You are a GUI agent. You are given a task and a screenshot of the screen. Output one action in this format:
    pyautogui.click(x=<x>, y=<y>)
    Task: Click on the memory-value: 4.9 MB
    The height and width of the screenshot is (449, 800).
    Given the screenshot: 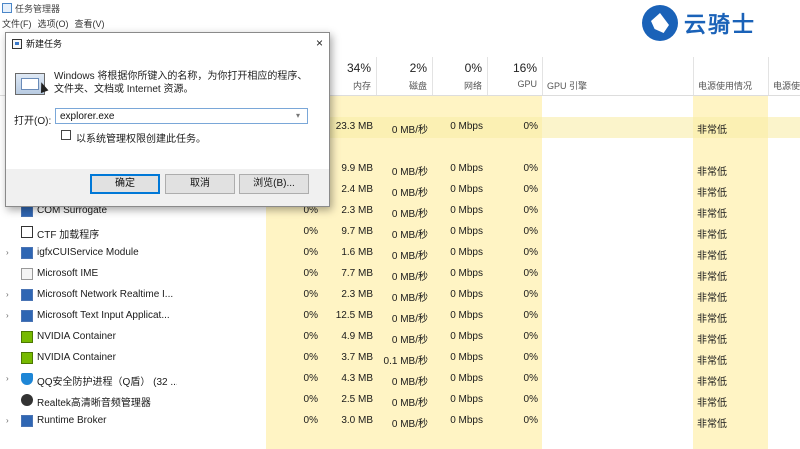 What is the action you would take?
    pyautogui.click(x=357, y=336)
    